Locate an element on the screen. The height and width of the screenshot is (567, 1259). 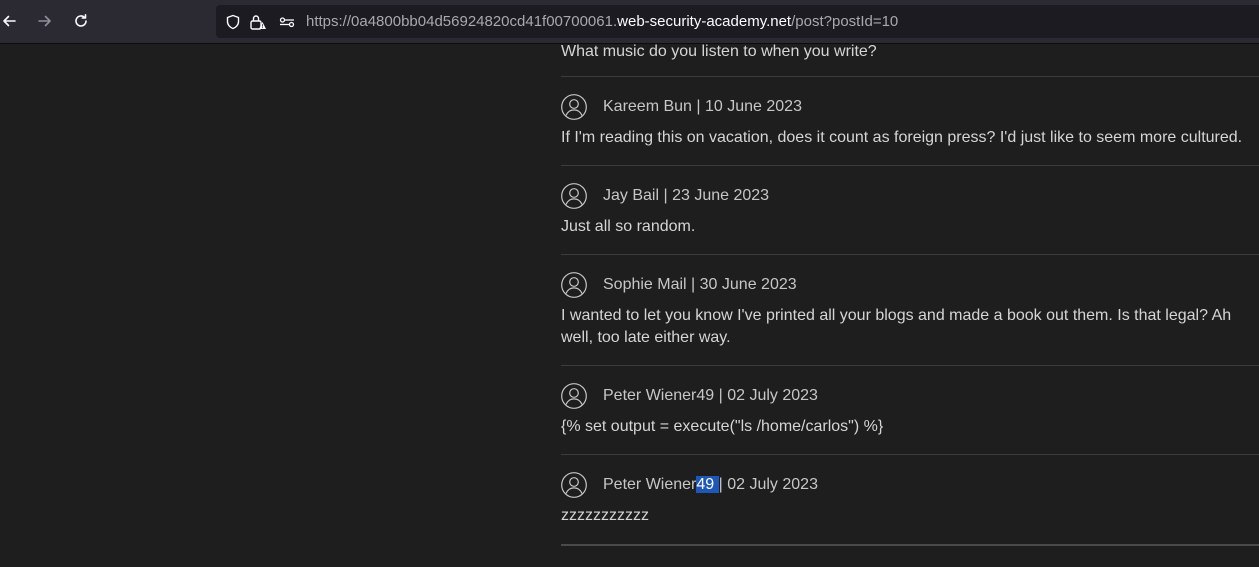
comment-header: Jay Bail | 23 June 2023 is located at coordinates (910, 196).